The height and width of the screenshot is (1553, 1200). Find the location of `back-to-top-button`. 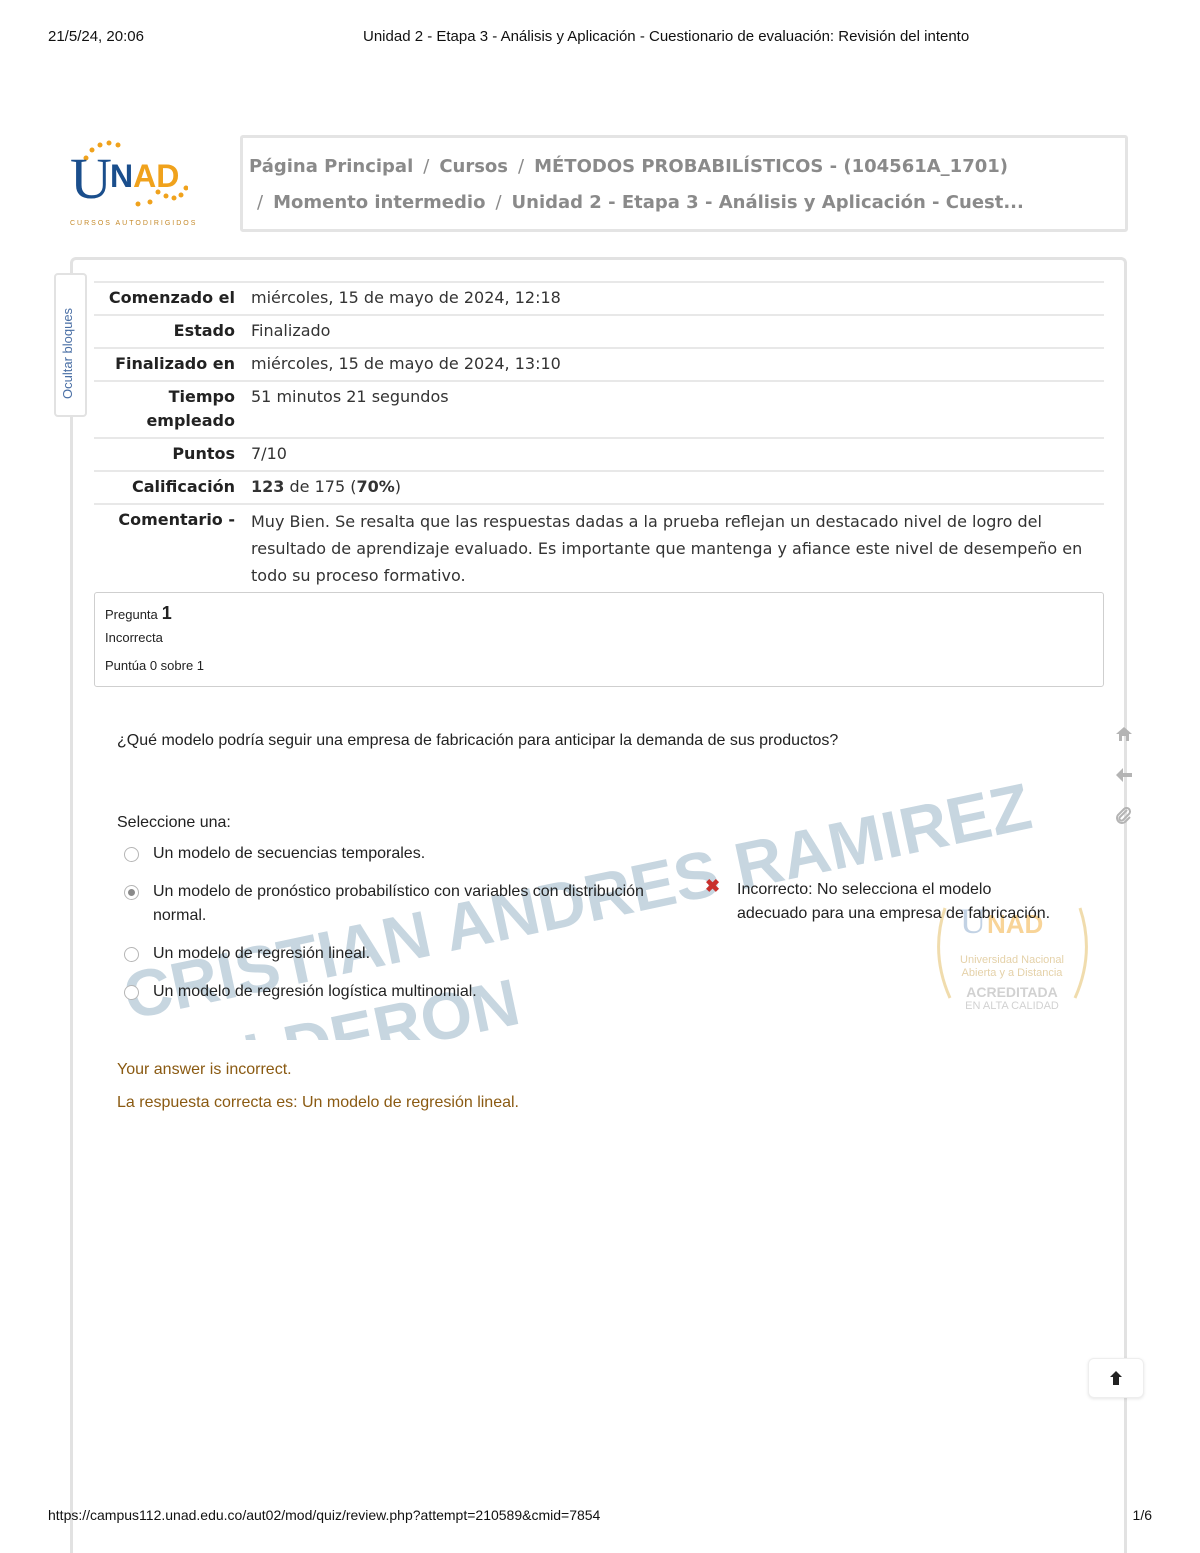

back-to-top-button is located at coordinates (1116, 1378).